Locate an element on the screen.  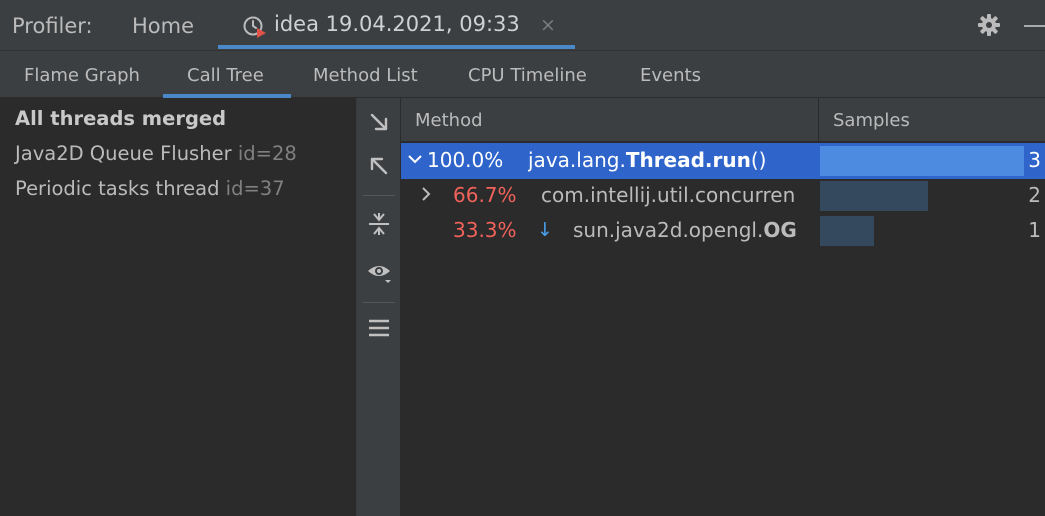
method-cell: java.lang.Thread.run() is located at coordinates (673, 161).